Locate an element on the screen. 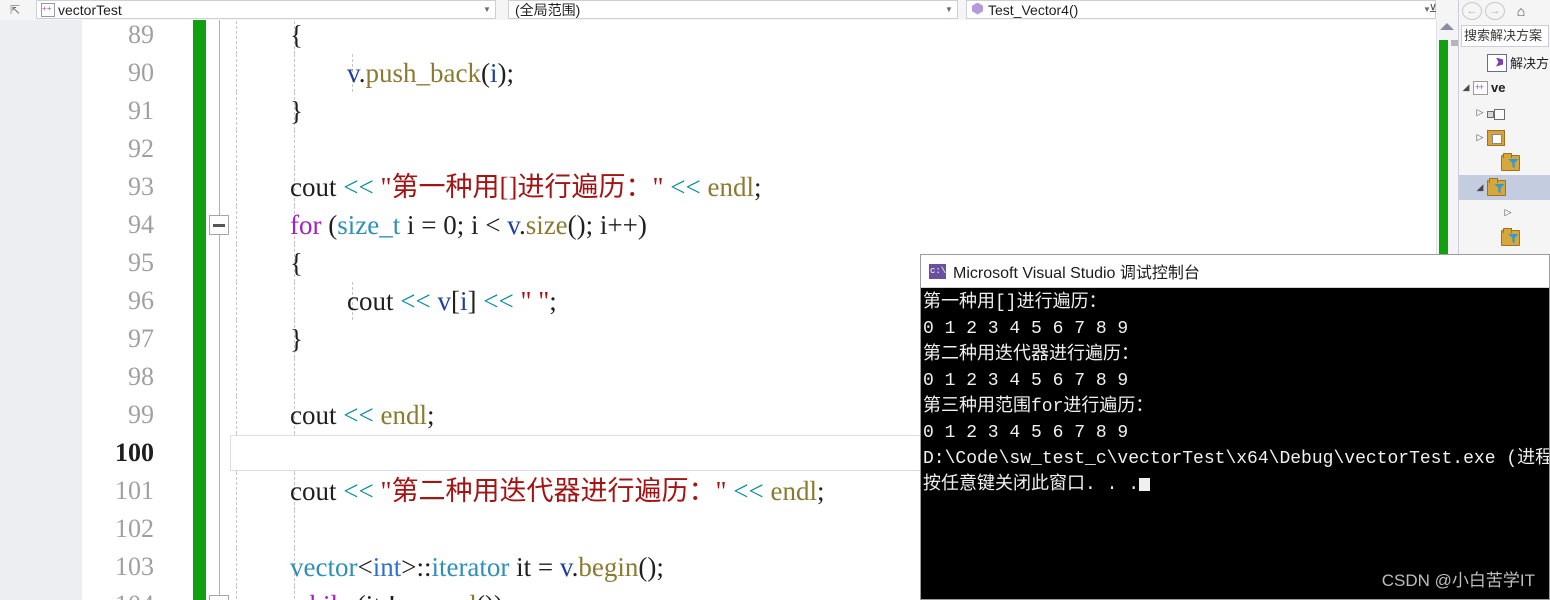  code-token: (); is located at coordinates (651, 567).